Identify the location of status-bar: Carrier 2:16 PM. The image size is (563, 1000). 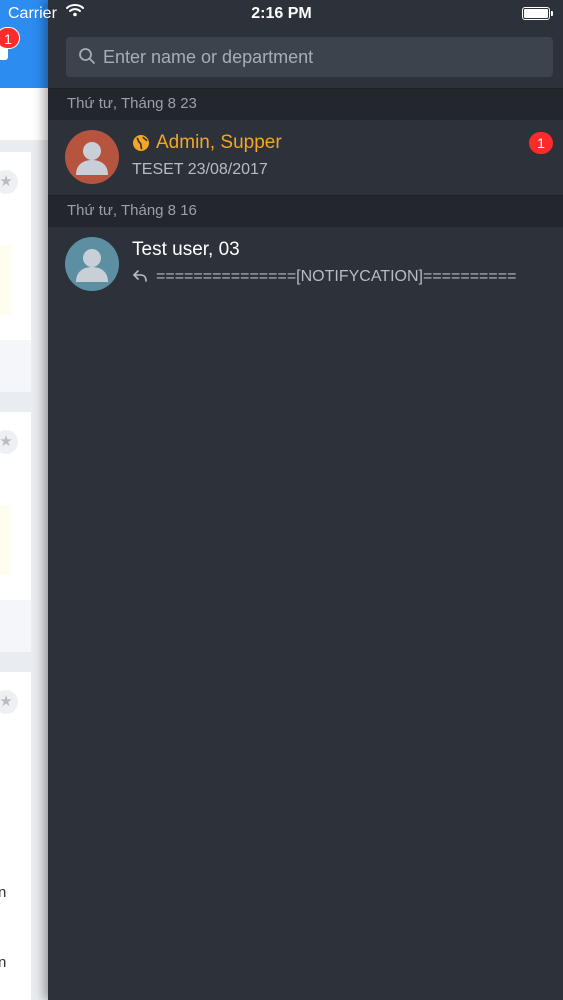
(281, 15).